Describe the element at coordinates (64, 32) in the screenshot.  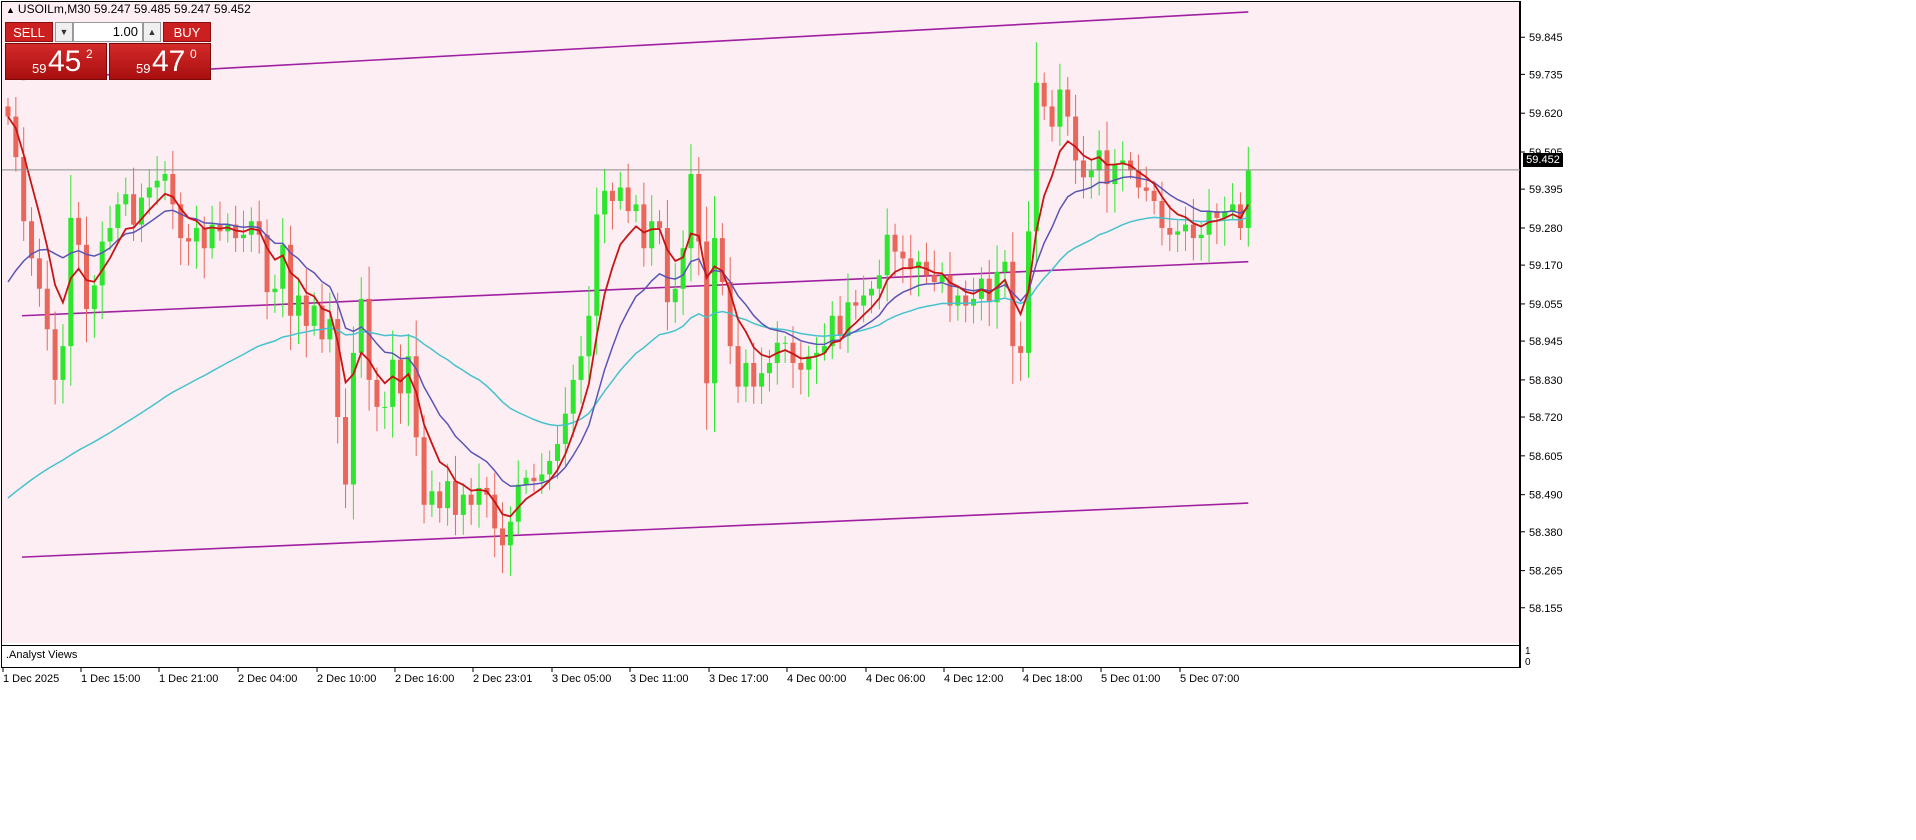
I see `lot-decrease-icon: ▼` at that location.